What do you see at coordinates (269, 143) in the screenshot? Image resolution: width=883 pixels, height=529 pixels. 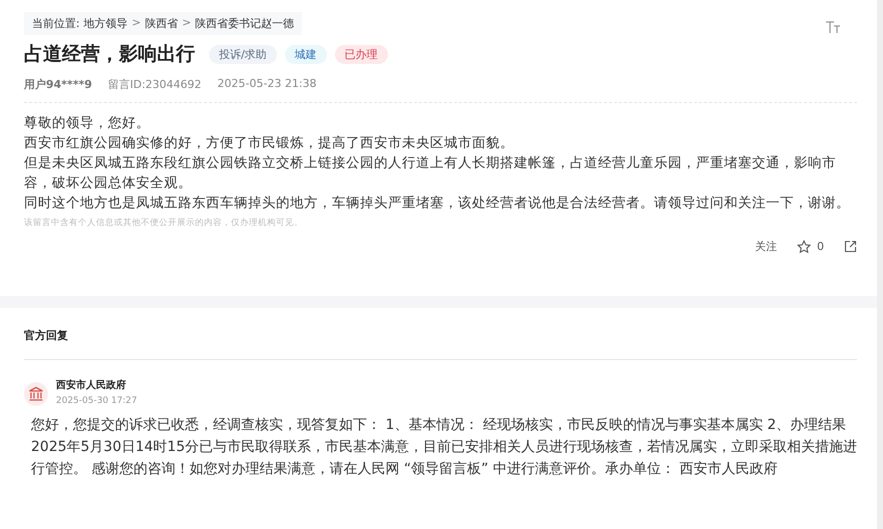 I see `message-paragraph: 西安市红旗公园确实修的好，方便了市民锻炼，提高了西安市未央区城市面貌。` at bounding box center [269, 143].